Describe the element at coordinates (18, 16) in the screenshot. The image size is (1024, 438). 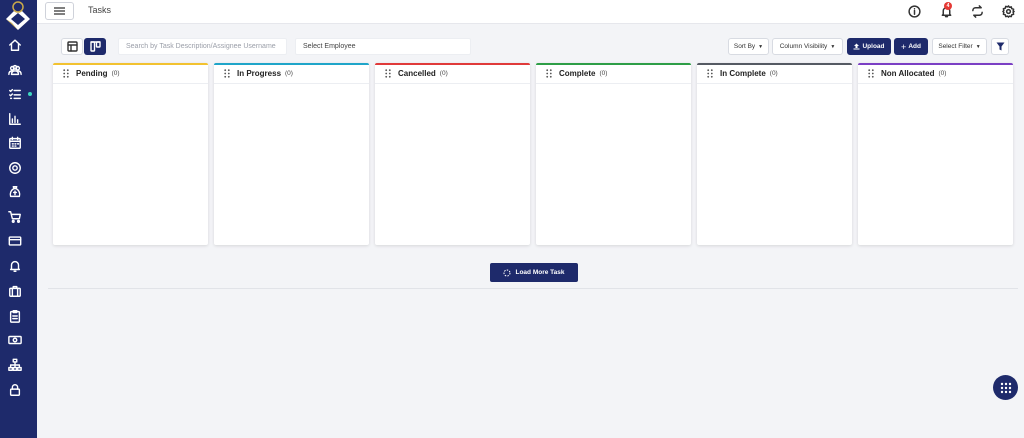
I see `brand-logo` at that location.